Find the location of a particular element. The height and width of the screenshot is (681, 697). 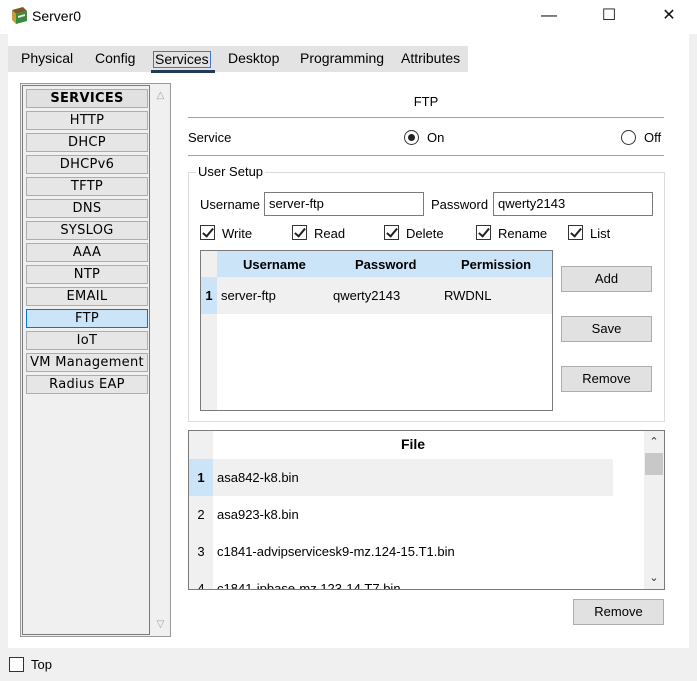

table-row: server-ftp qwerty2143 RWDNL is located at coordinates (384, 295).